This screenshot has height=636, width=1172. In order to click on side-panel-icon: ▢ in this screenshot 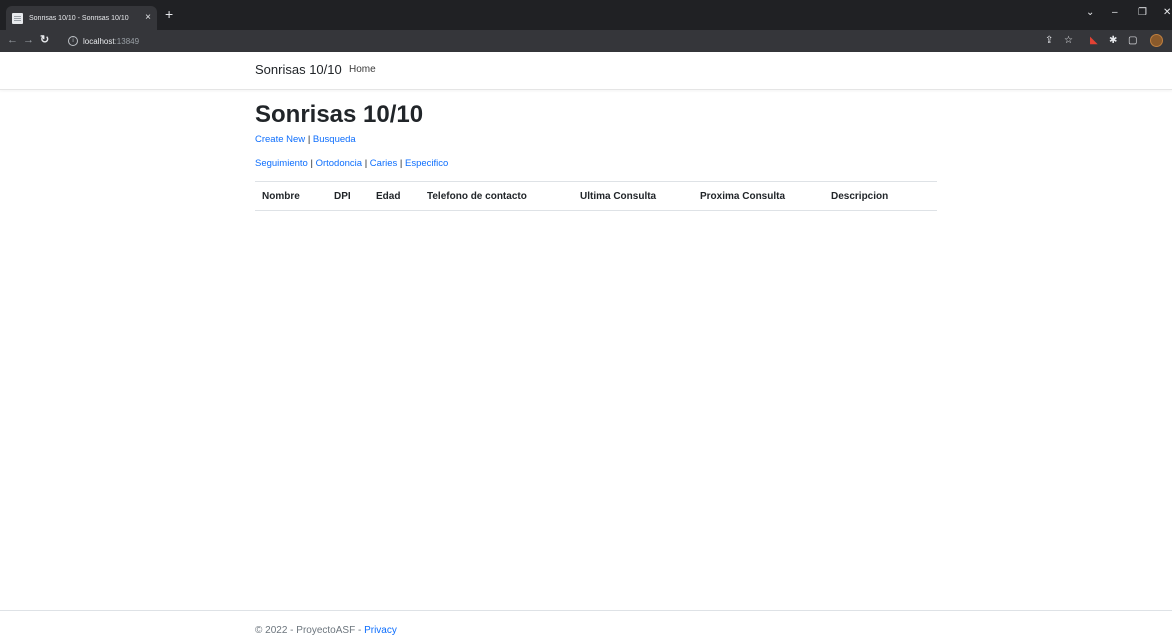, I will do `click(1132, 41)`.